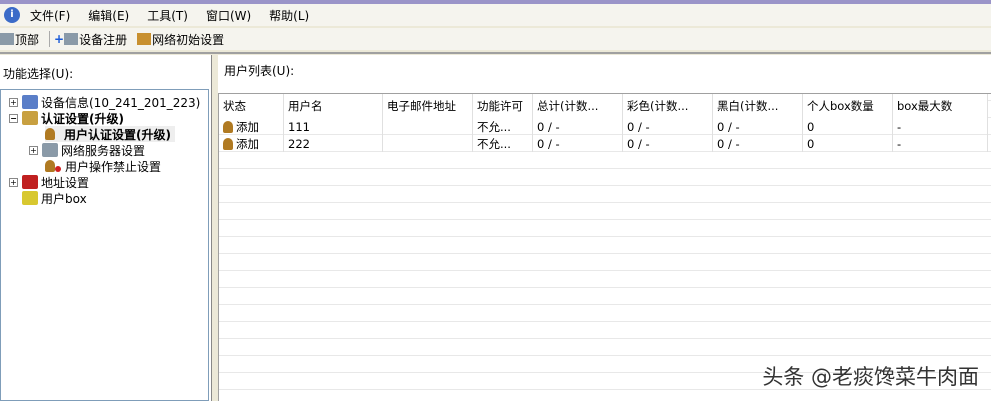 The width and height of the screenshot is (991, 401). Describe the element at coordinates (103, 39) in the screenshot. I see `register-label: 设备注册` at that location.